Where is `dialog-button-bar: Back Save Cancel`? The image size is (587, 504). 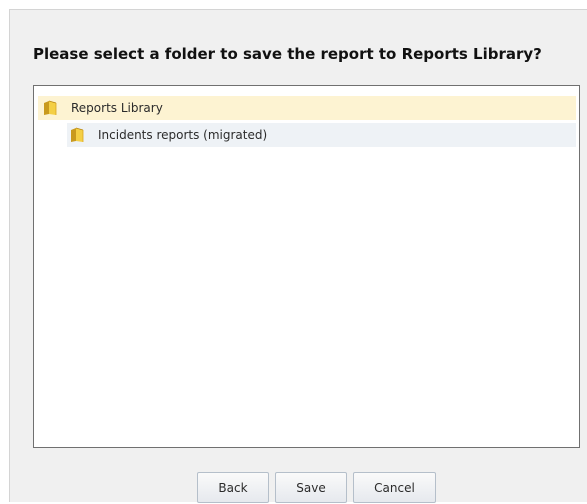
dialog-button-bar: Back Save Cancel is located at coordinates (298, 488).